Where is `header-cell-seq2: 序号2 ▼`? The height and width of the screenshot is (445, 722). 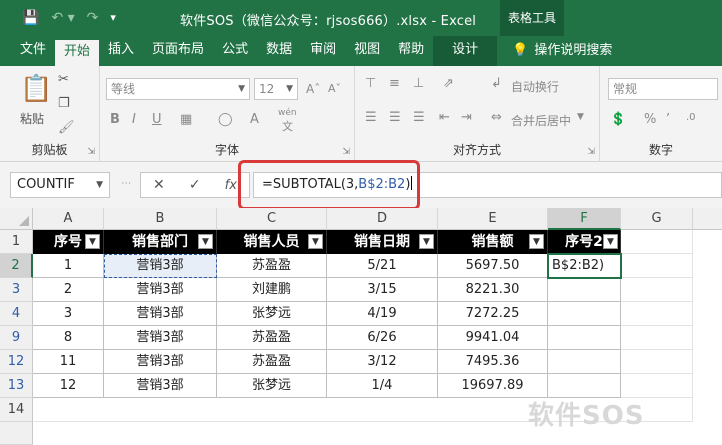 header-cell-seq2: 序号2 ▼ is located at coordinates (584, 242).